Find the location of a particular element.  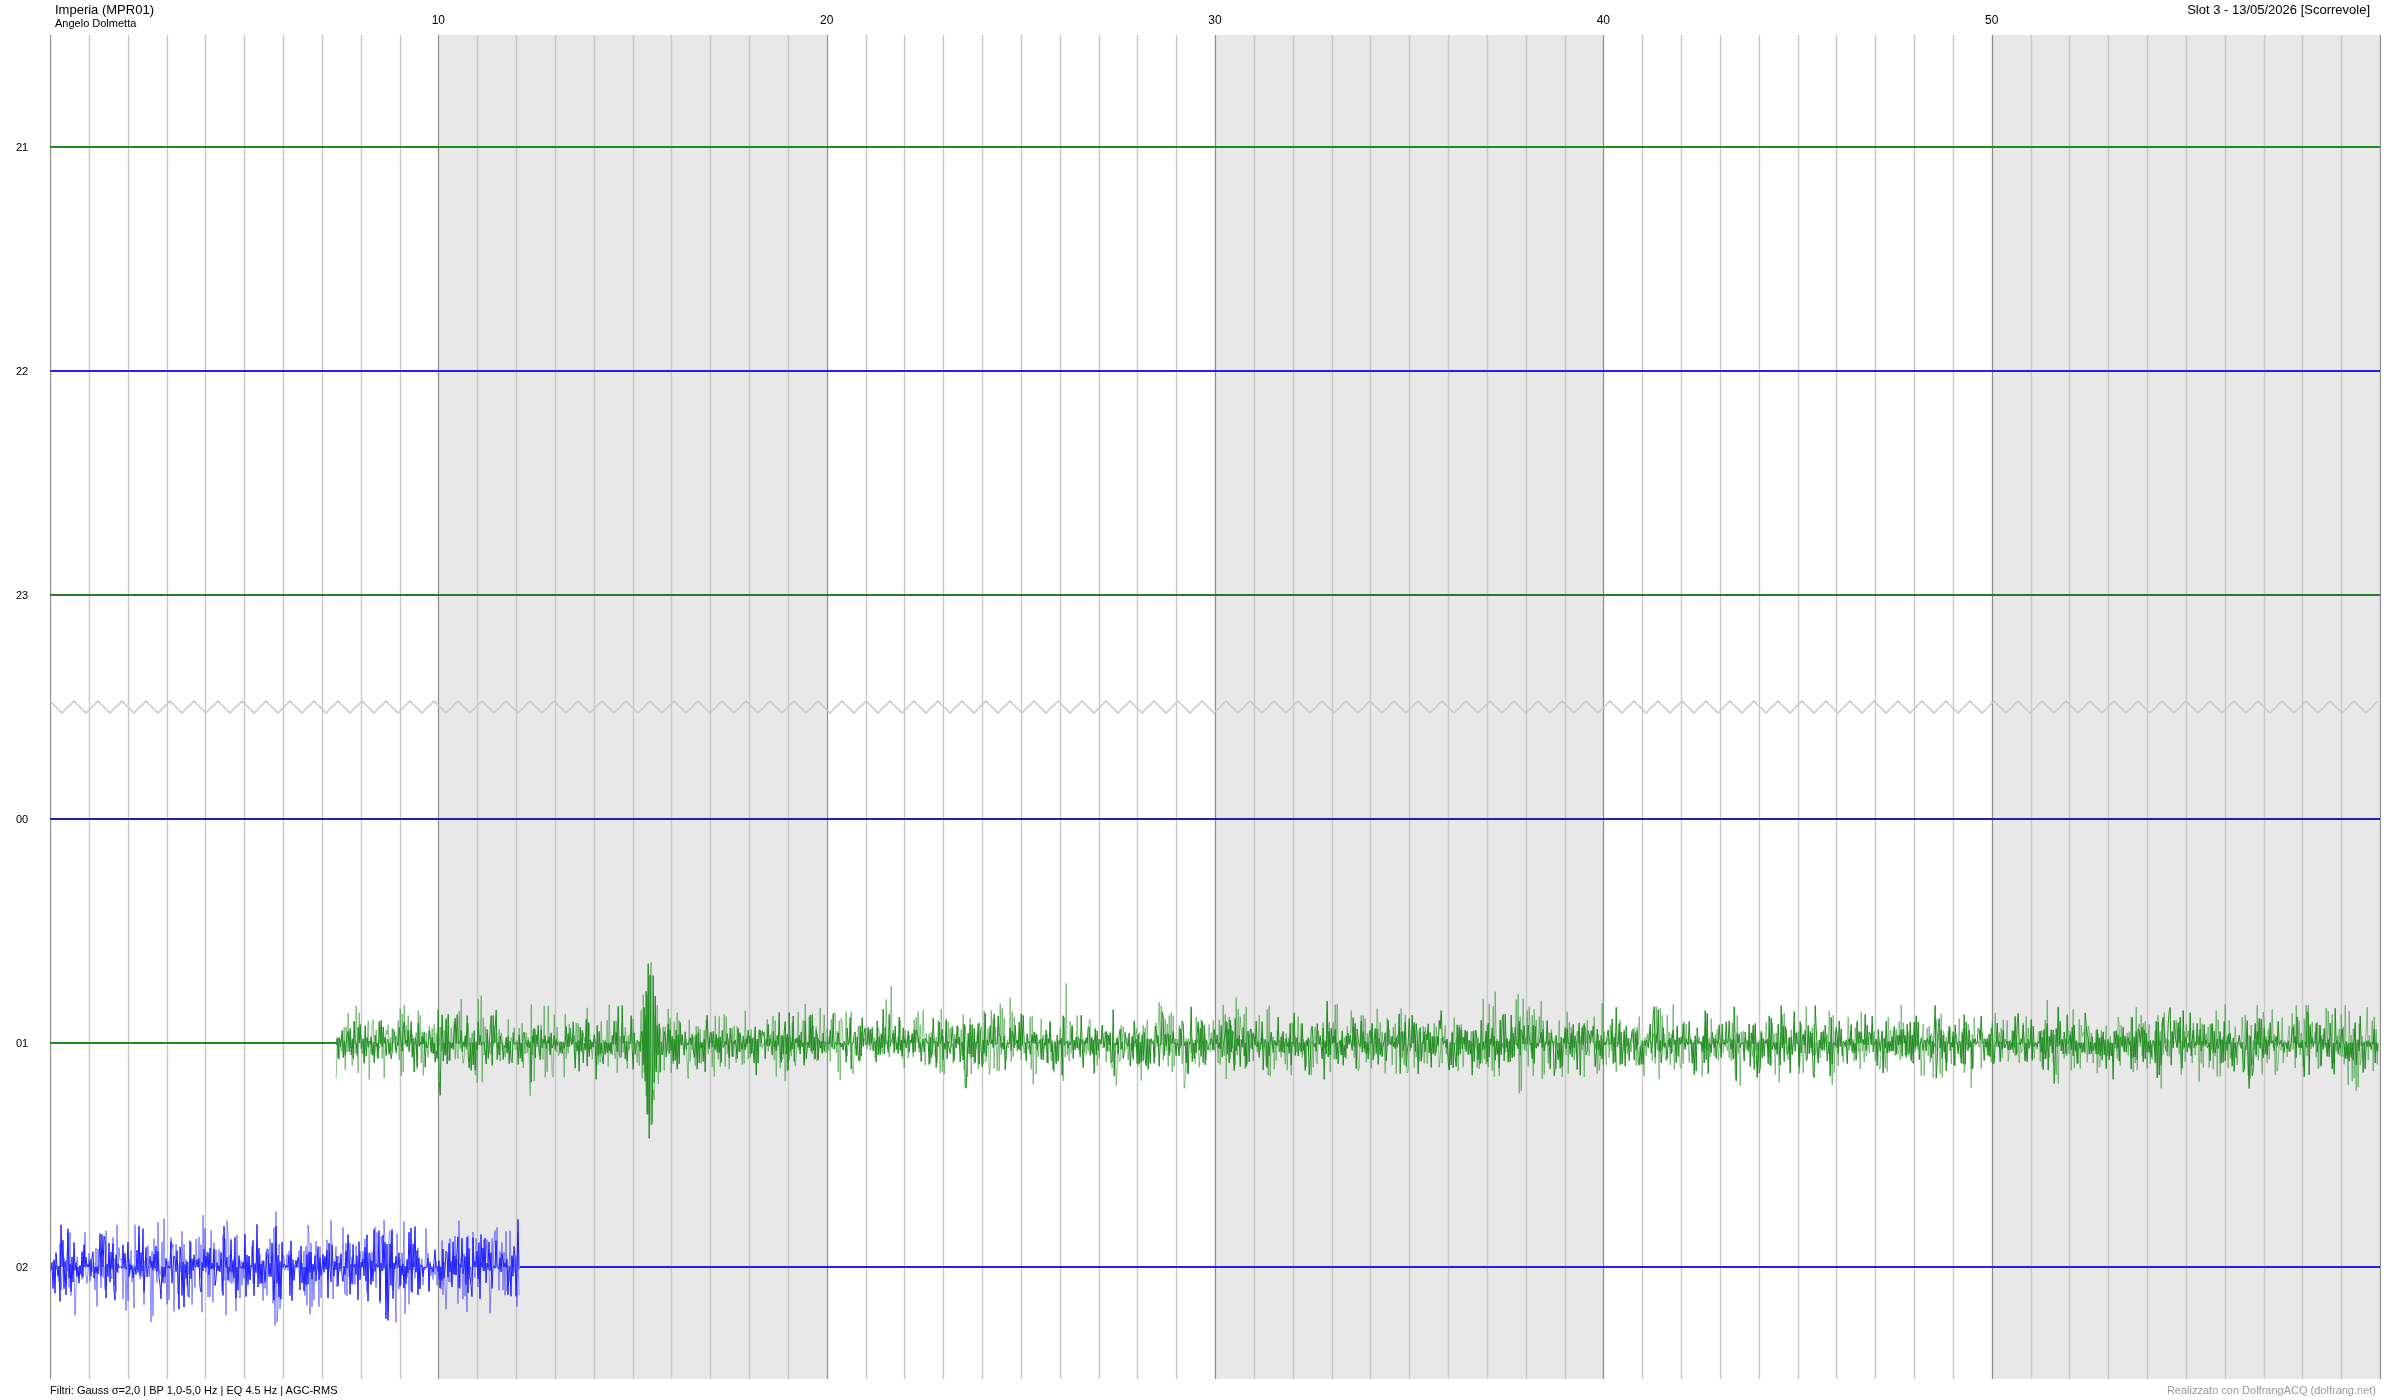

credit-text: Realizzato con DolfrangACQ (dolfrang.net) is located at coordinates (2271, 1389).